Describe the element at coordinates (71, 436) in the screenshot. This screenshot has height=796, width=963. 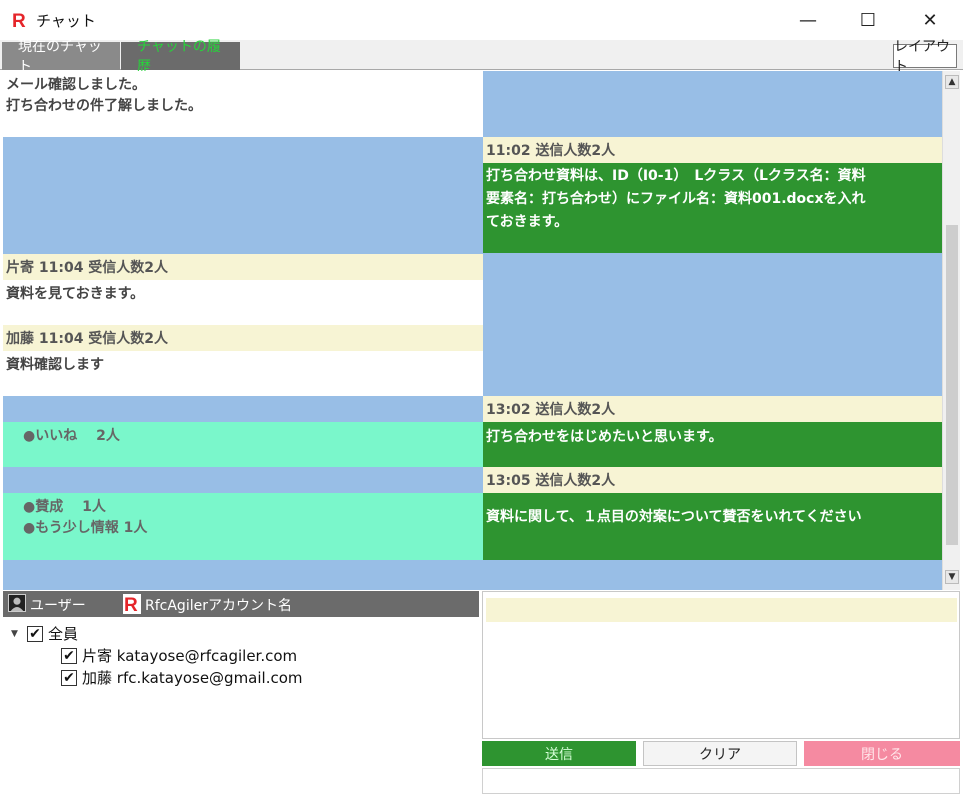
I see `reaction-item: ●いいね 2人` at that location.